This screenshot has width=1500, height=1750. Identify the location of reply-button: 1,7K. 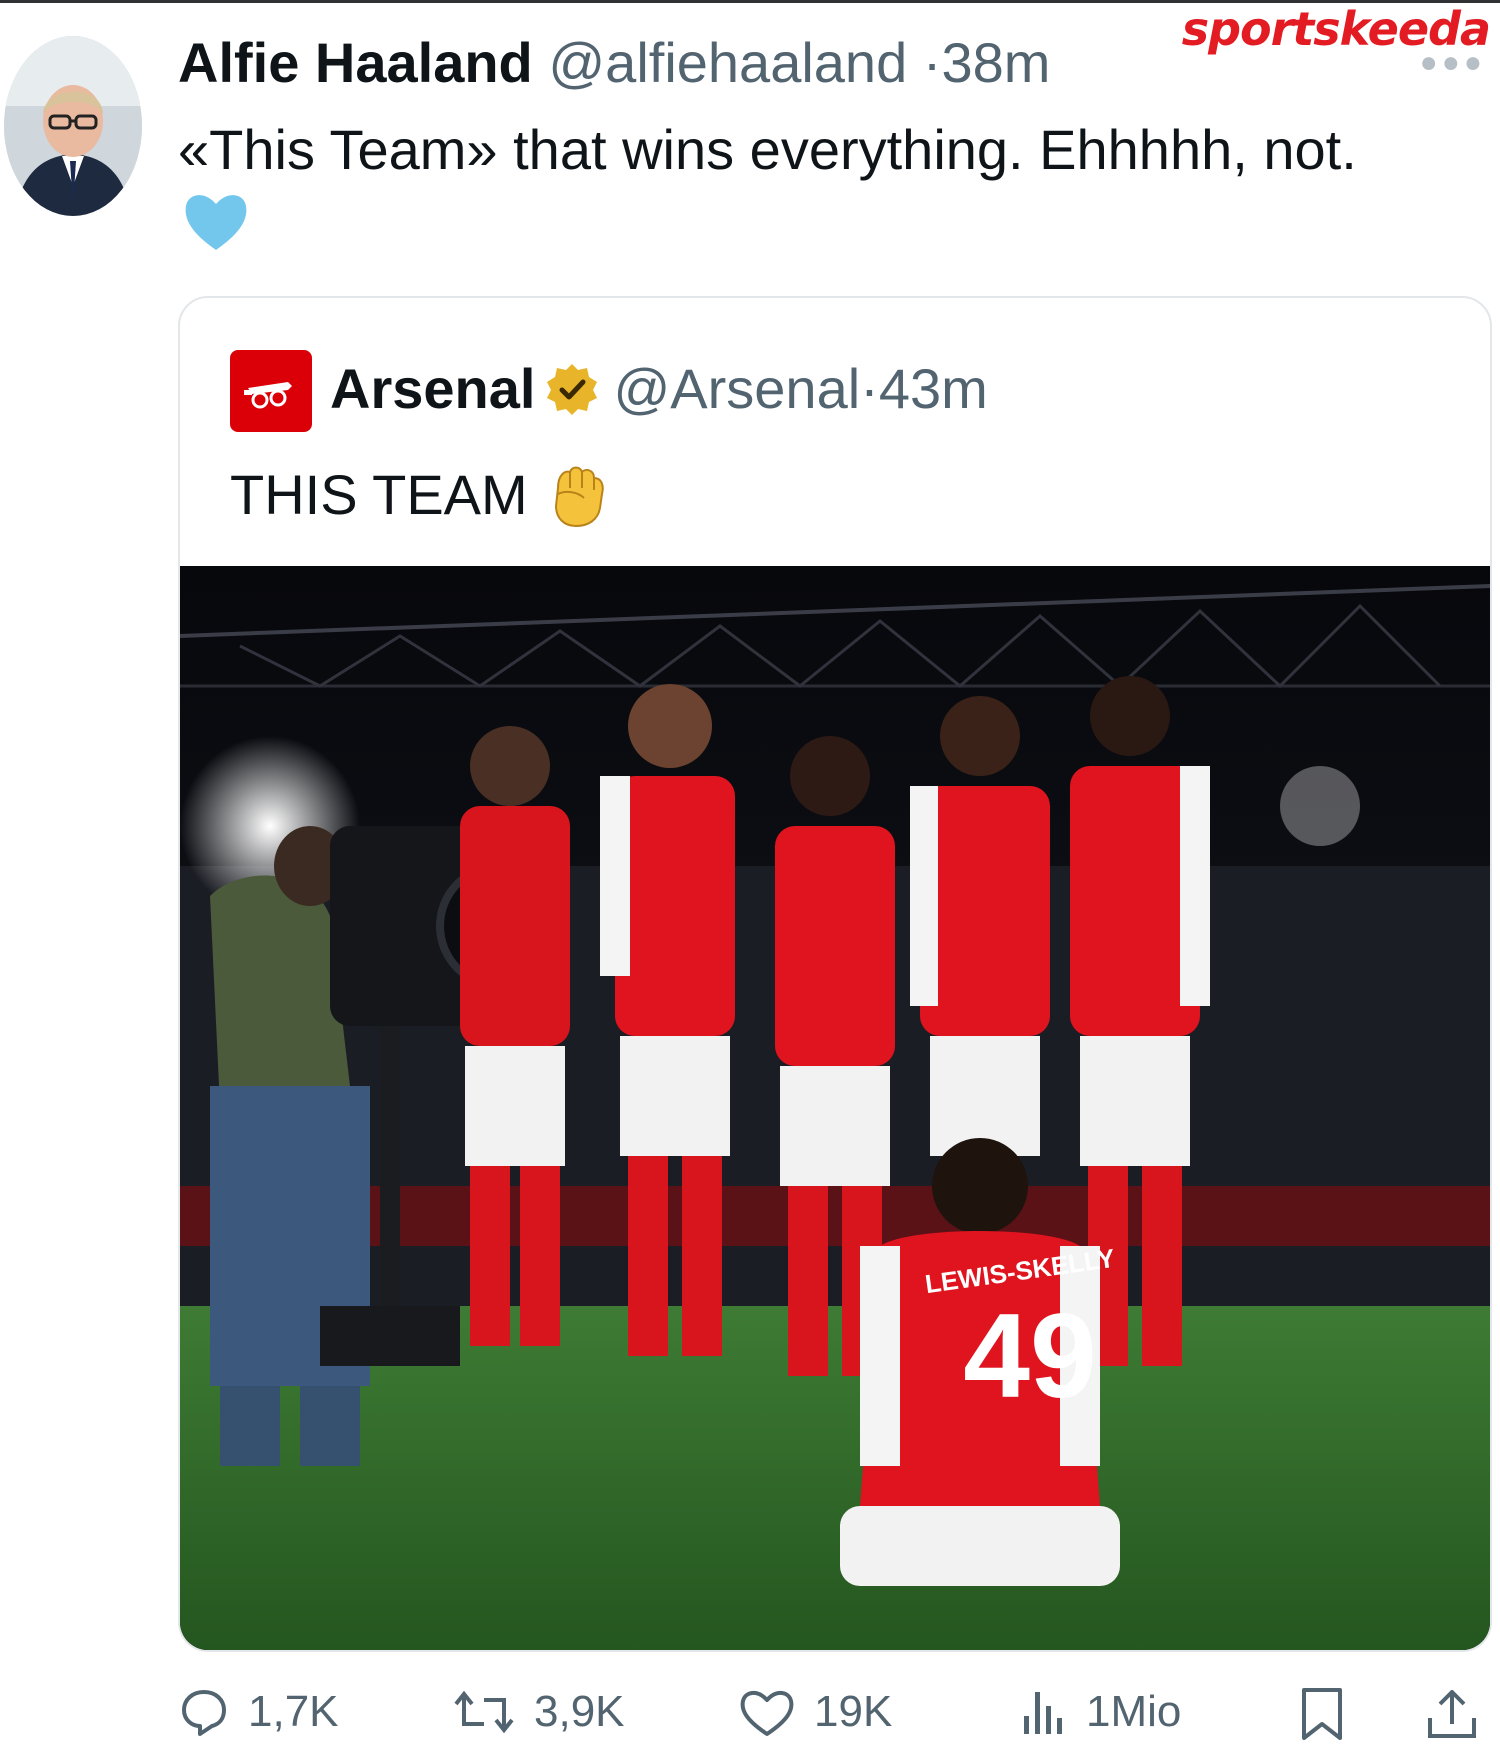
(258, 1712).